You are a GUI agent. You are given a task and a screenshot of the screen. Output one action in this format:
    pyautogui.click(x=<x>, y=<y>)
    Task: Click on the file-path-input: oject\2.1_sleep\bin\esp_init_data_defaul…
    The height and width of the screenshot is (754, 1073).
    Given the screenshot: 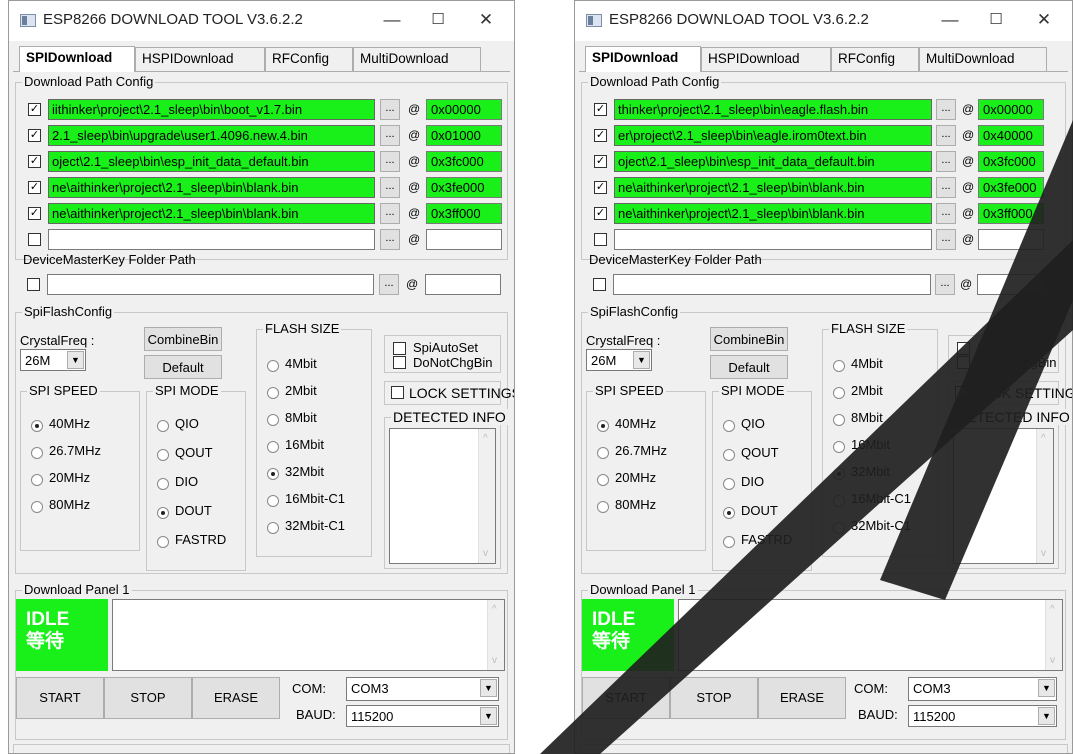 What is the action you would take?
    pyautogui.click(x=773, y=161)
    